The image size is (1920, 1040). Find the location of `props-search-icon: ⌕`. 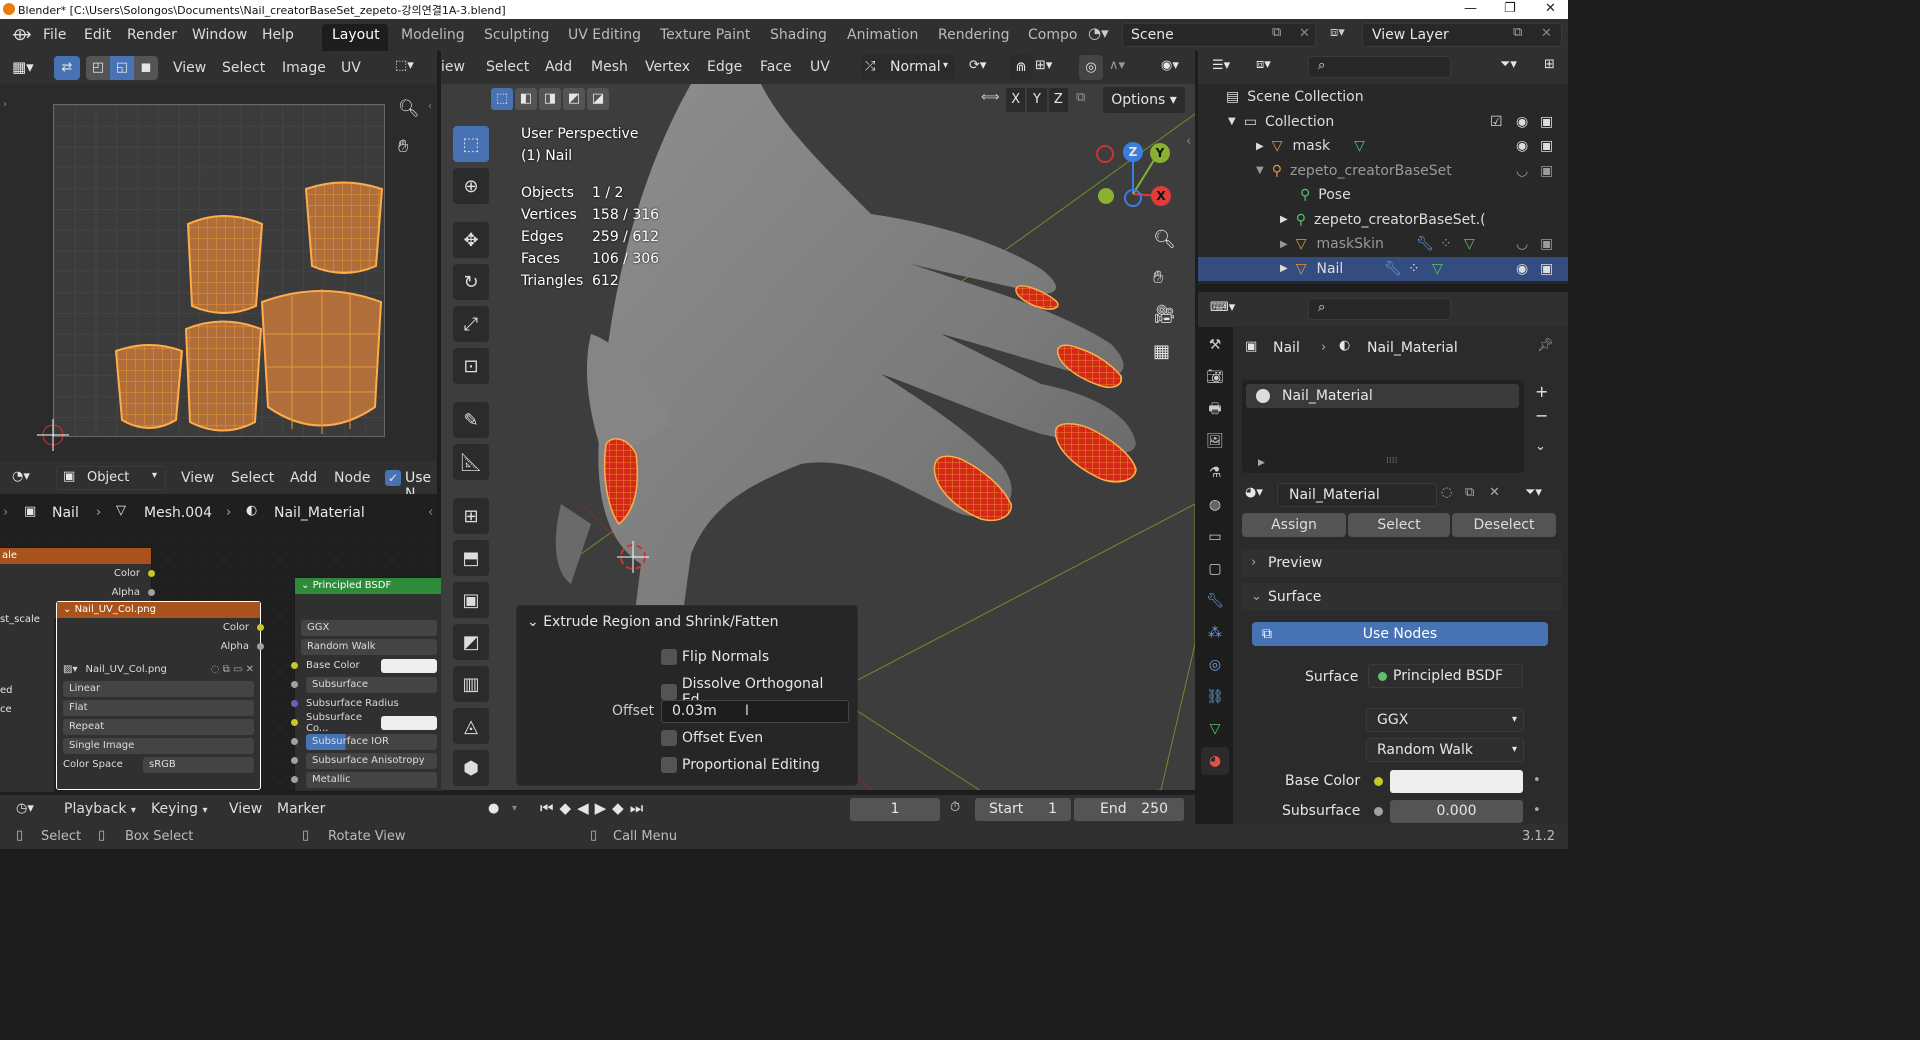

props-search-icon: ⌕ is located at coordinates (1321, 307).